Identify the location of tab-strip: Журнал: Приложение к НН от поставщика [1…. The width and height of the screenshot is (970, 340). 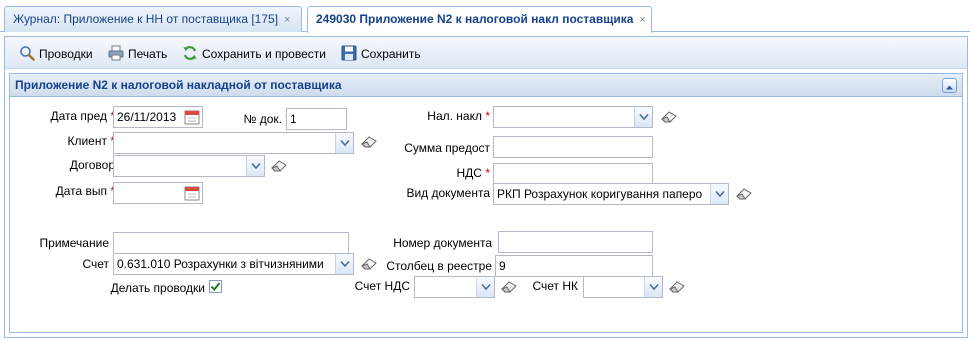
(485, 16).